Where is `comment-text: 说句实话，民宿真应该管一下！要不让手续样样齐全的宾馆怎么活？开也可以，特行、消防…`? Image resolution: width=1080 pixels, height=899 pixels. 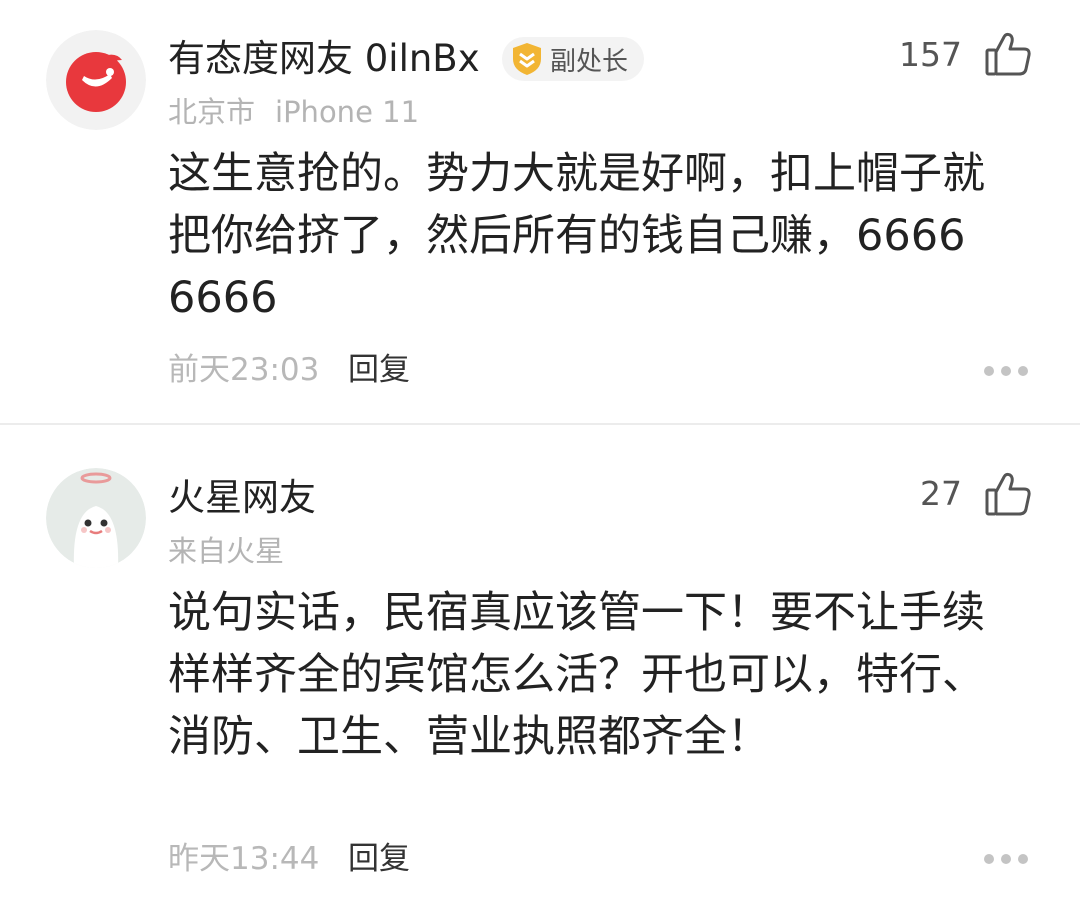
comment-text: 说句实话，民宿真应该管一下！要不让手续样样齐全的宾馆怎么活？开也可以，特行、消防… is located at coordinates (576, 675).